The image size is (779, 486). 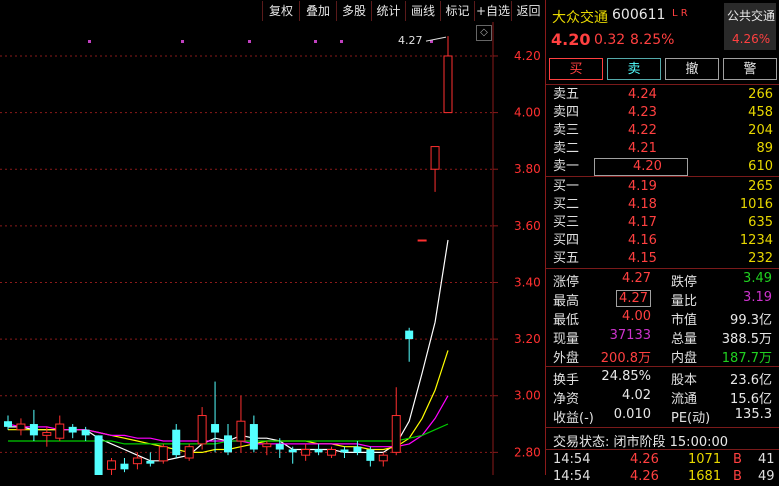 I want to click on volume-ratio-label: 量比, so click(x=684, y=301).